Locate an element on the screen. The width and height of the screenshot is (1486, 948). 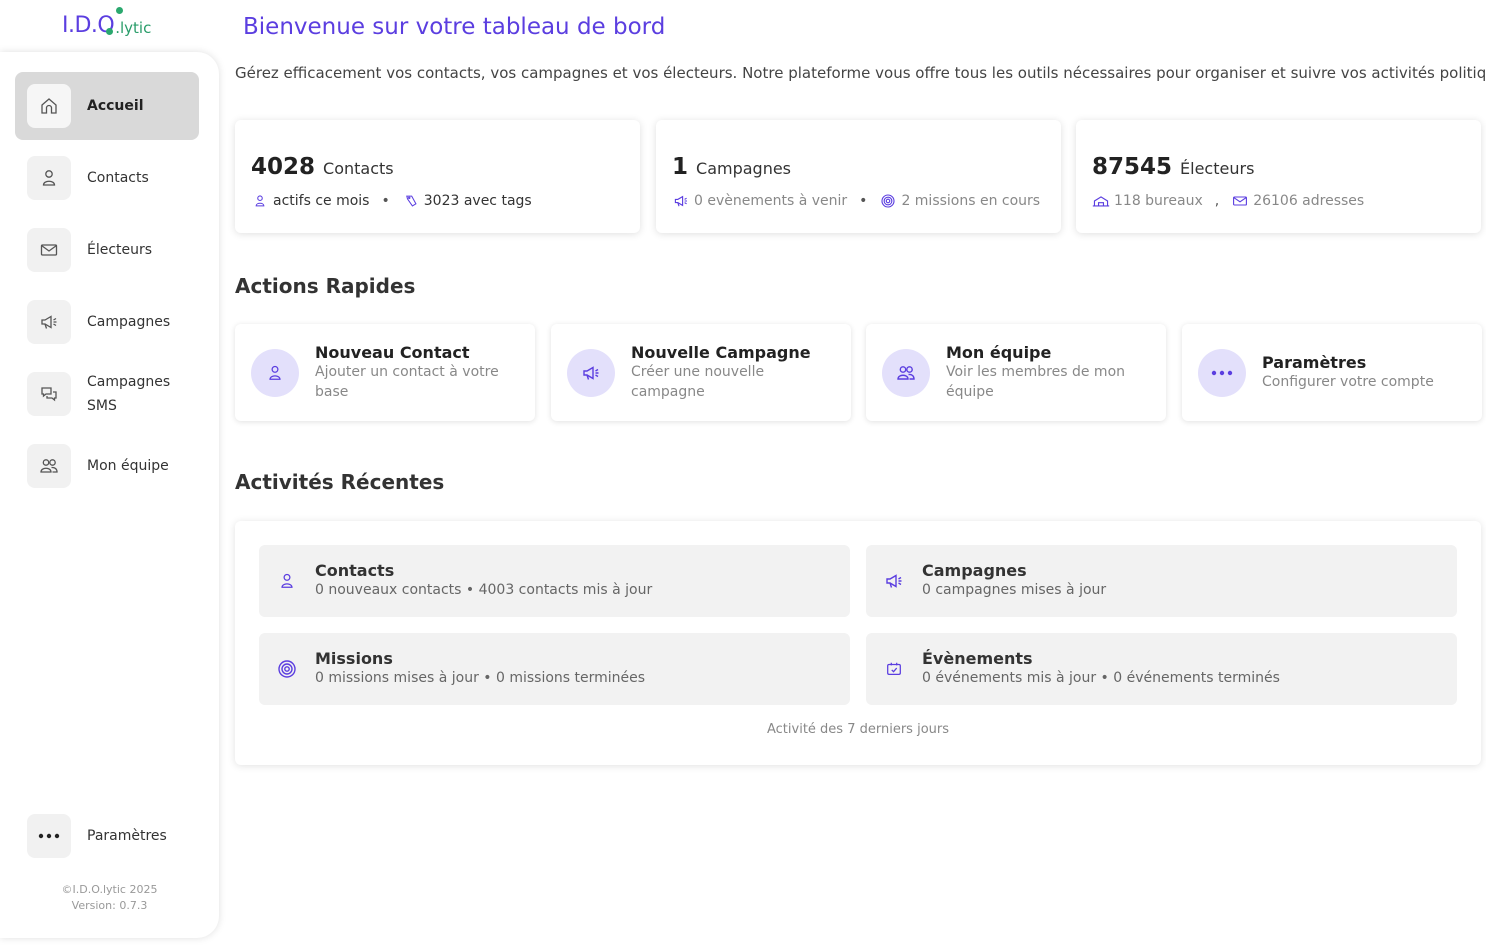
logo-suffix: .lytic is located at coordinates (133, 28).